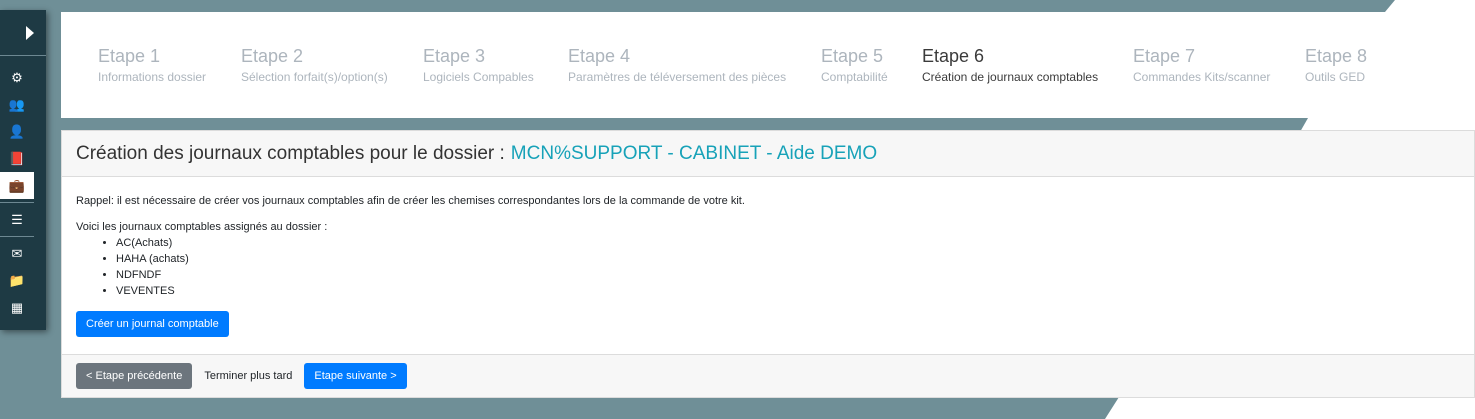  I want to click on step-number: Etape 2, so click(272, 56).